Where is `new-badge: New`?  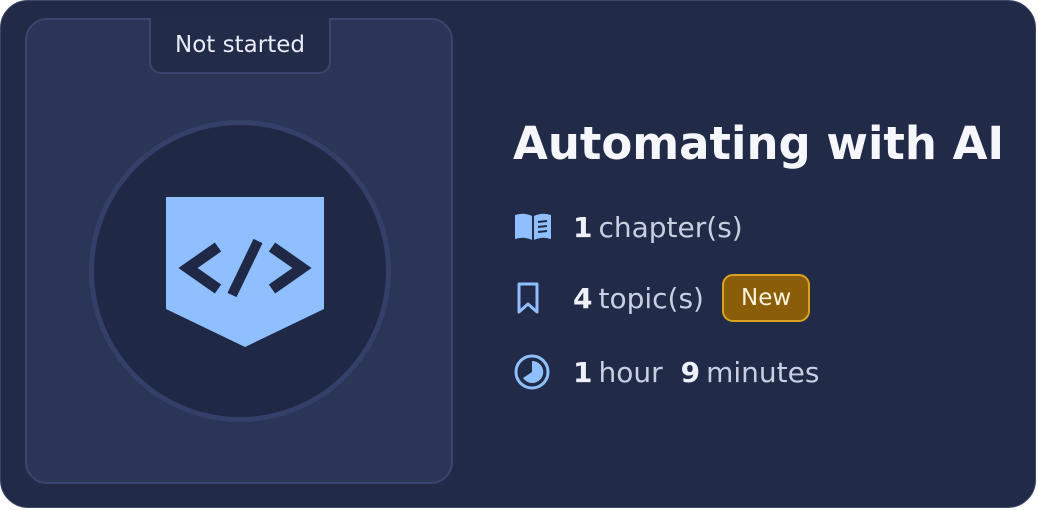
new-badge: New is located at coordinates (766, 298).